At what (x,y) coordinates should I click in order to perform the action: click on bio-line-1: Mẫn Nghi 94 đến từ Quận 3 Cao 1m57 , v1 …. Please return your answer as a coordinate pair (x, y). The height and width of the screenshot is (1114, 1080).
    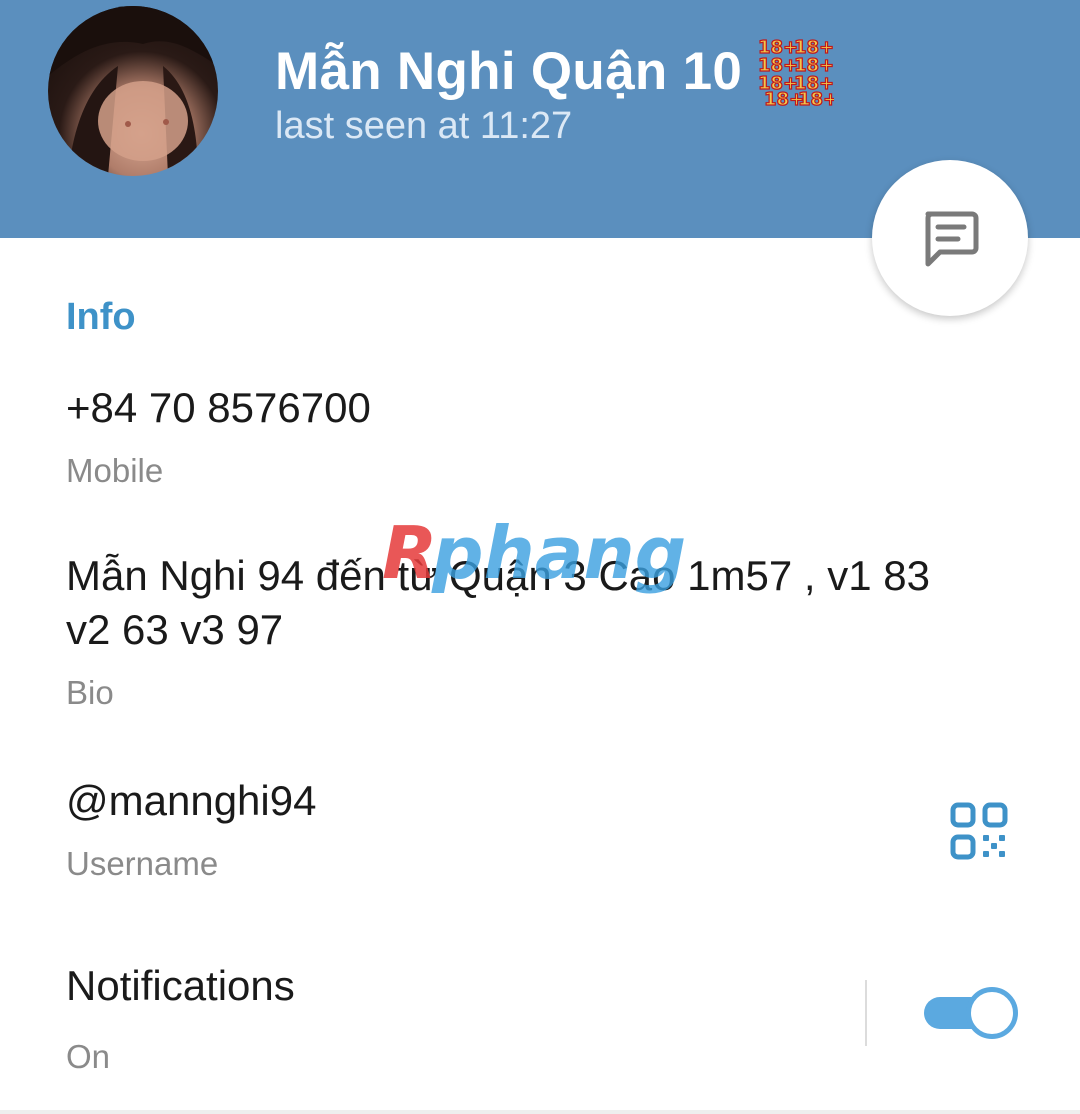
    Looking at the image, I should click on (498, 576).